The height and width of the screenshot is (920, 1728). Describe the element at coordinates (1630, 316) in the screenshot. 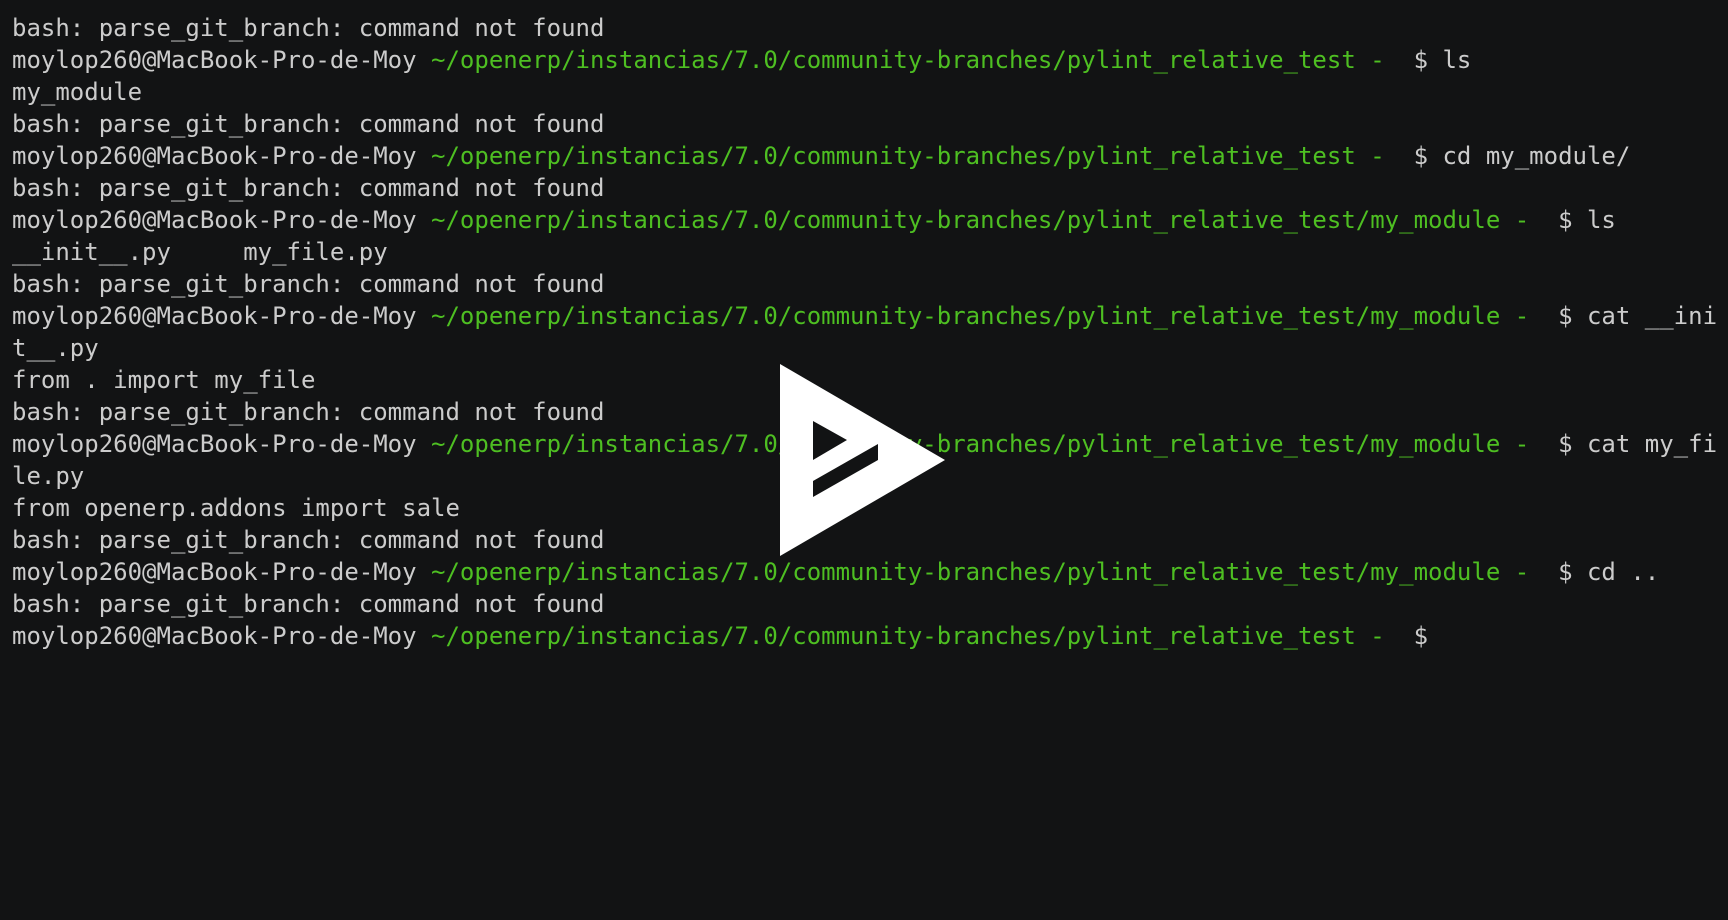

I see `prompt-command: $ cat __ini` at that location.